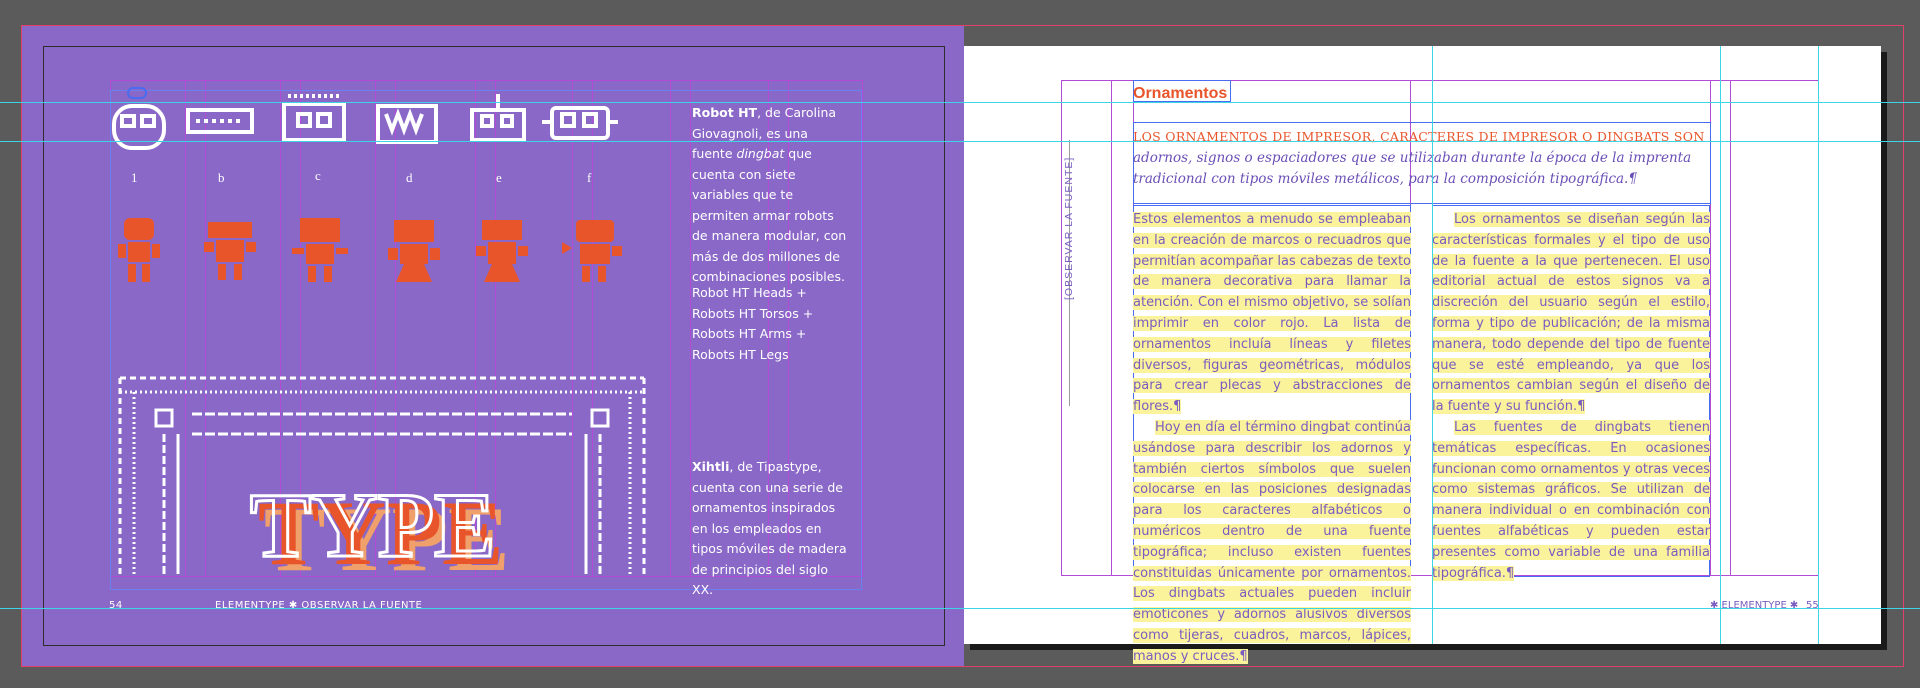  I want to click on robot-label: 1, so click(134, 177).